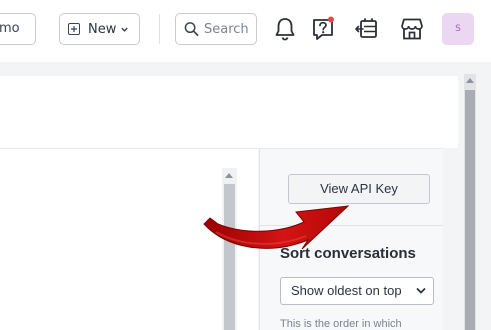 This screenshot has width=491, height=330. I want to click on help-question-icon, so click(323, 28).